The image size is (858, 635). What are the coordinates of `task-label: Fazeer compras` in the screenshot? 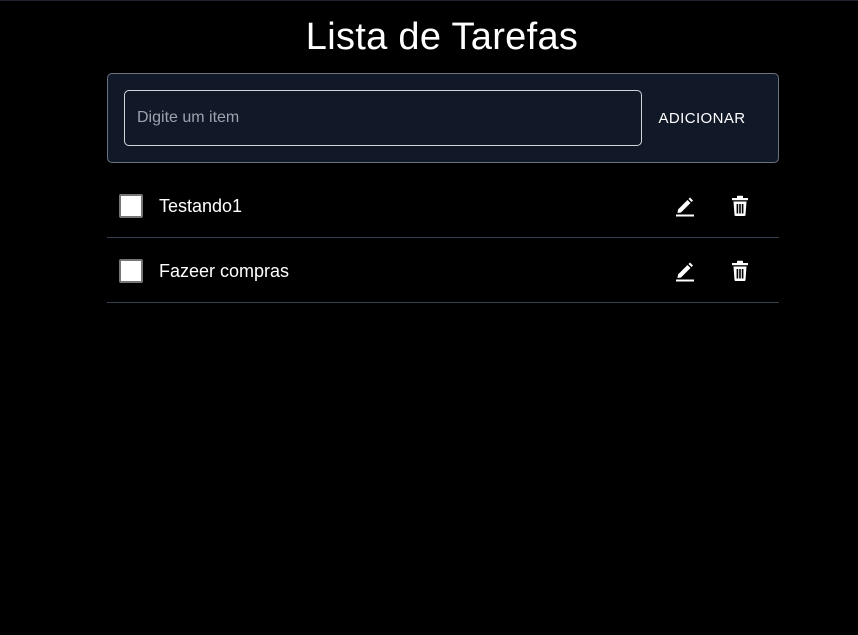 It's located at (224, 271).